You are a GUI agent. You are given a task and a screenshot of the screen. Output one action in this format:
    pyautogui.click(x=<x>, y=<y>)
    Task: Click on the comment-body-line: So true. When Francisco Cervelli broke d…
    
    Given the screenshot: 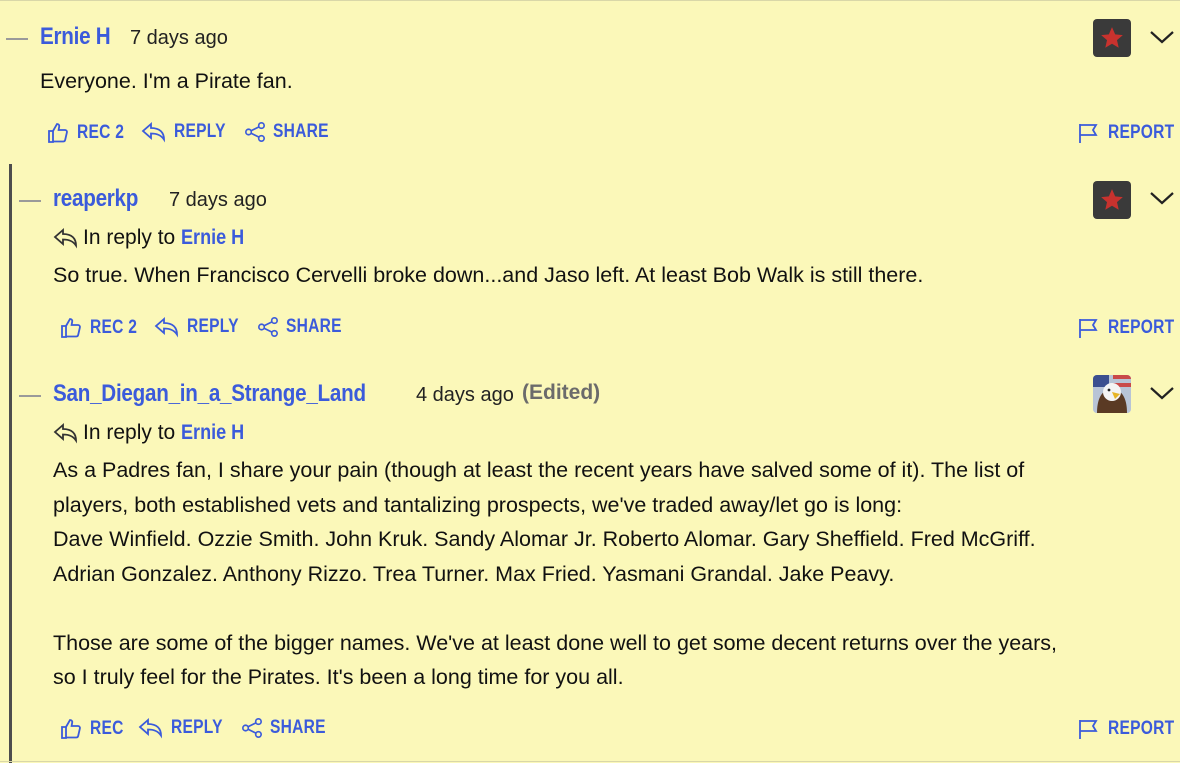 What is the action you would take?
    pyautogui.click(x=488, y=275)
    